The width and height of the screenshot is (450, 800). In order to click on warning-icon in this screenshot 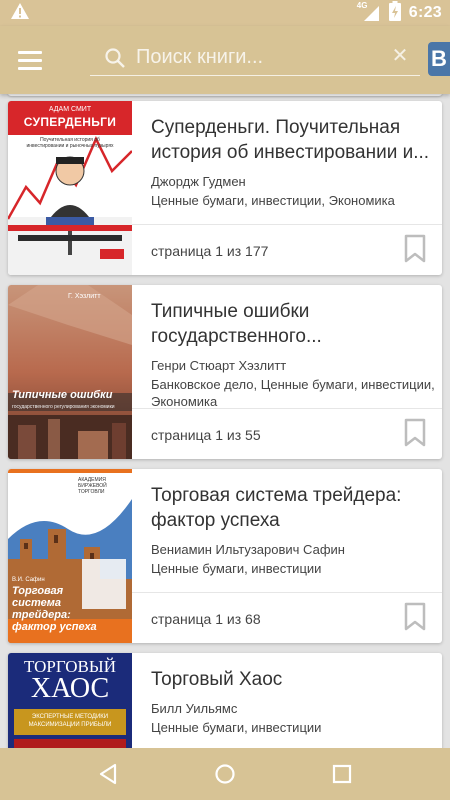, I will do `click(20, 13)`.